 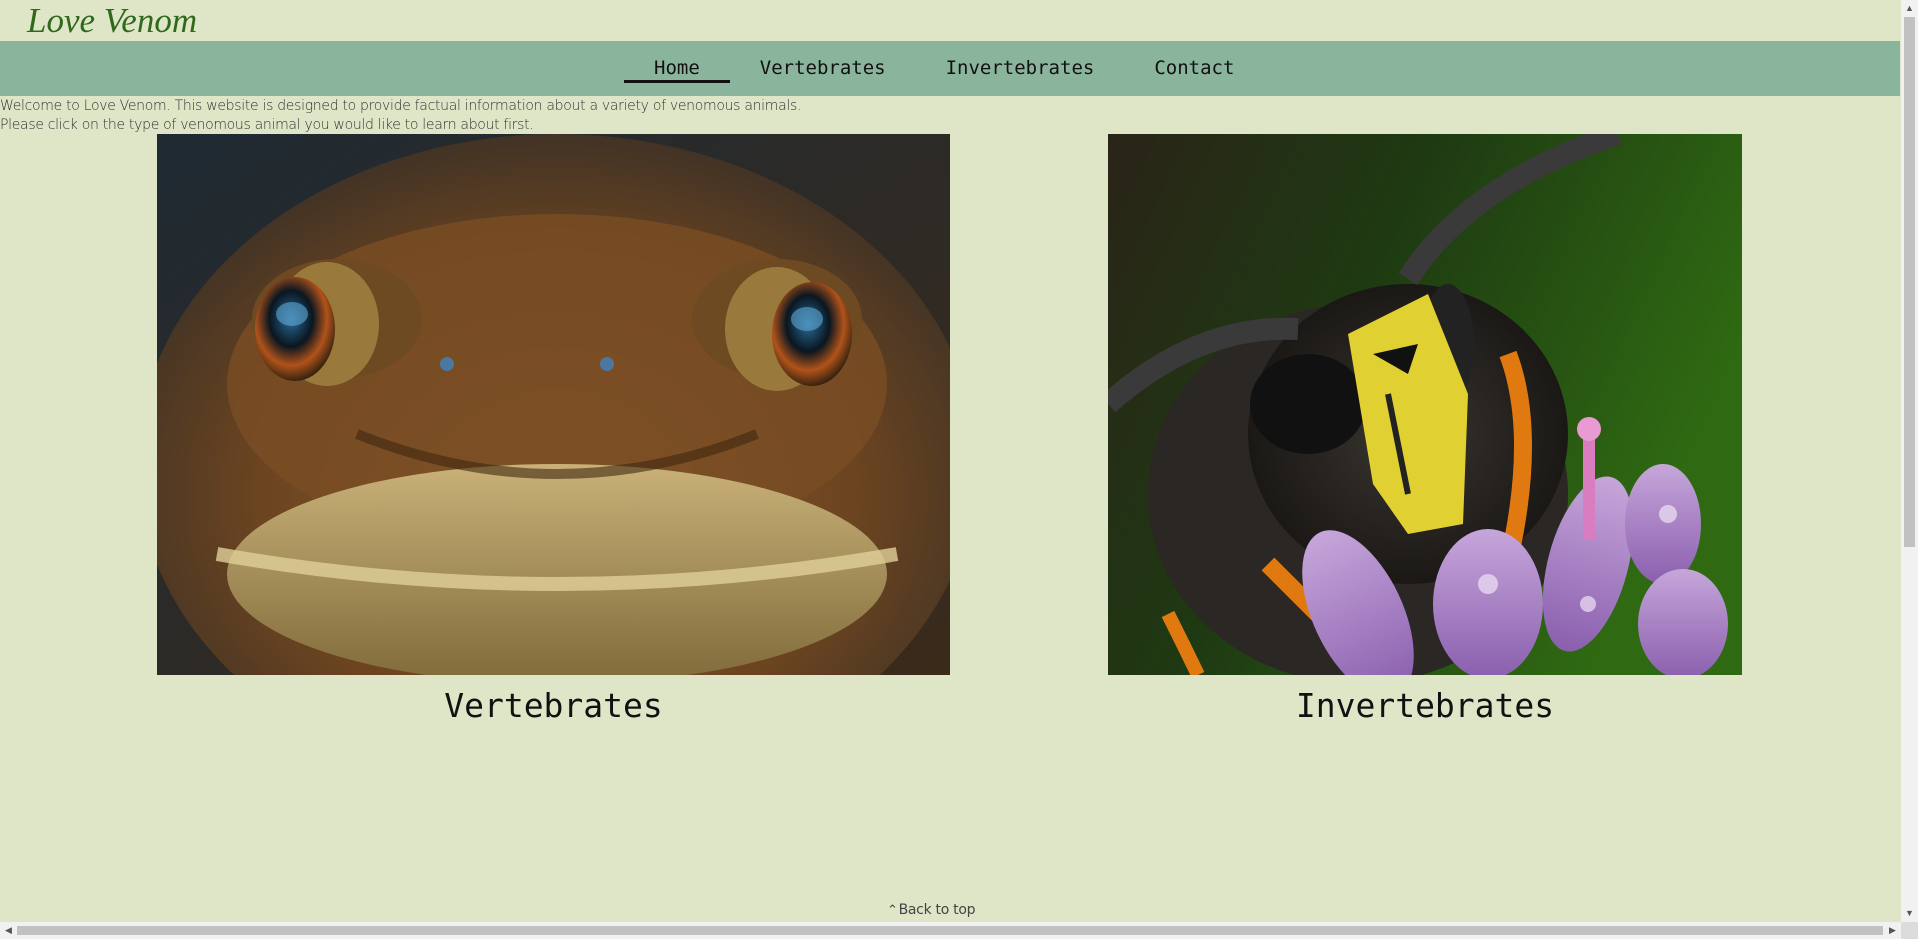 I want to click on site-header: Love Venom, so click(x=950, y=20).